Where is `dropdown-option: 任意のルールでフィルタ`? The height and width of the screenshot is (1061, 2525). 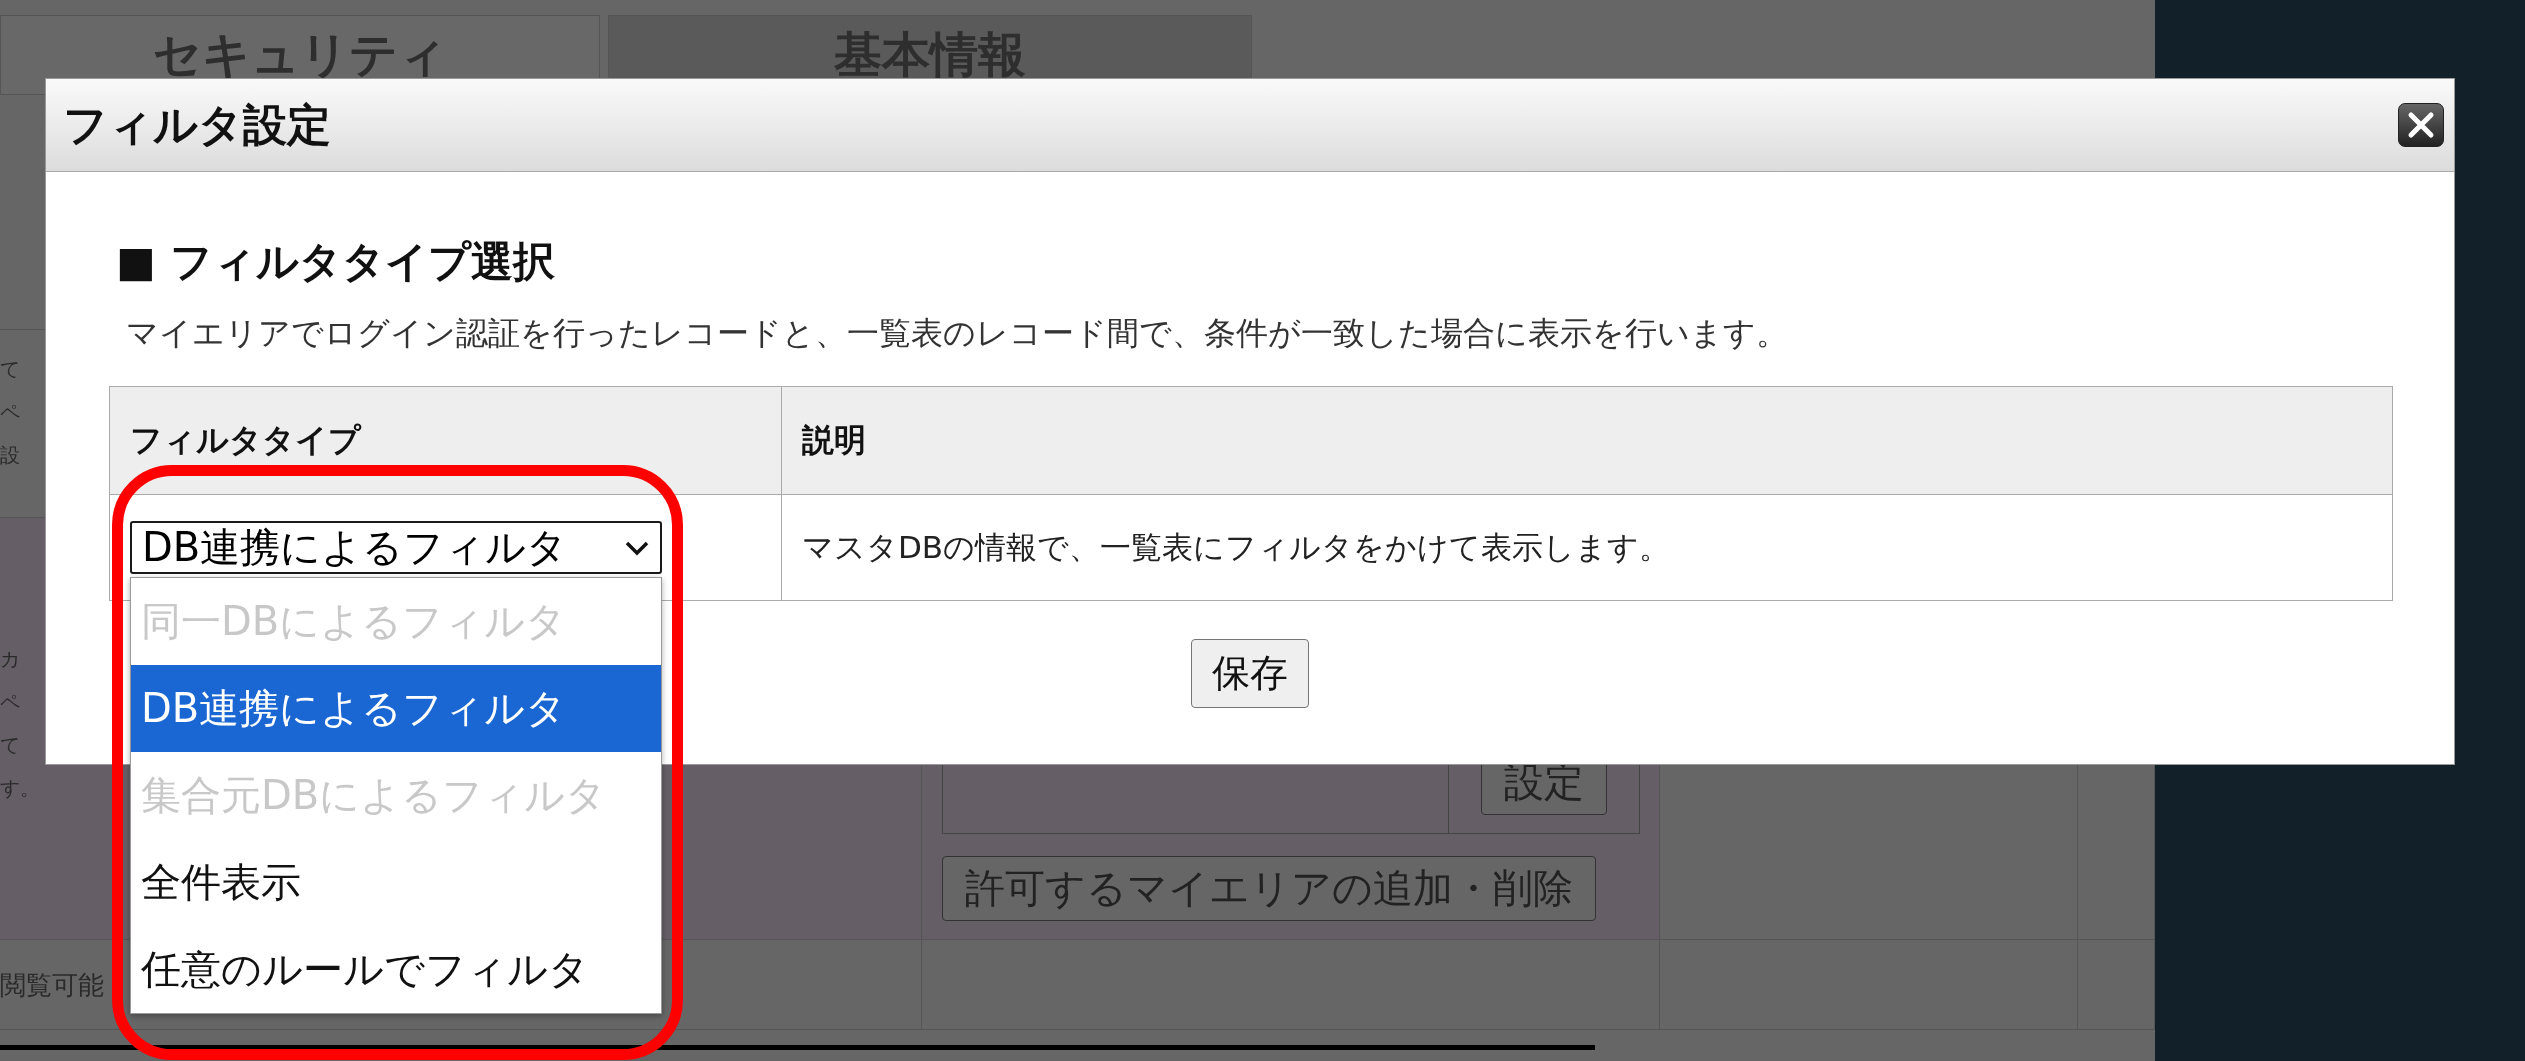 dropdown-option: 任意のルールでフィルタ is located at coordinates (396, 969).